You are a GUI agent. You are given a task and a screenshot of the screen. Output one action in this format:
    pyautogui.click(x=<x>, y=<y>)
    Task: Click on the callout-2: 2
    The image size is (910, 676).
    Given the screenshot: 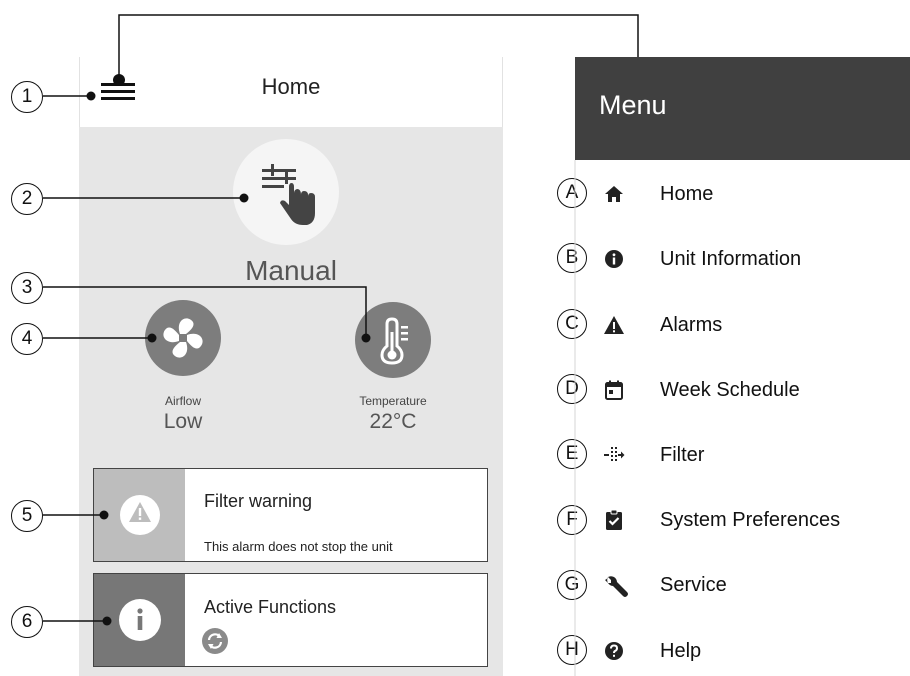 What is the action you would take?
    pyautogui.click(x=27, y=199)
    